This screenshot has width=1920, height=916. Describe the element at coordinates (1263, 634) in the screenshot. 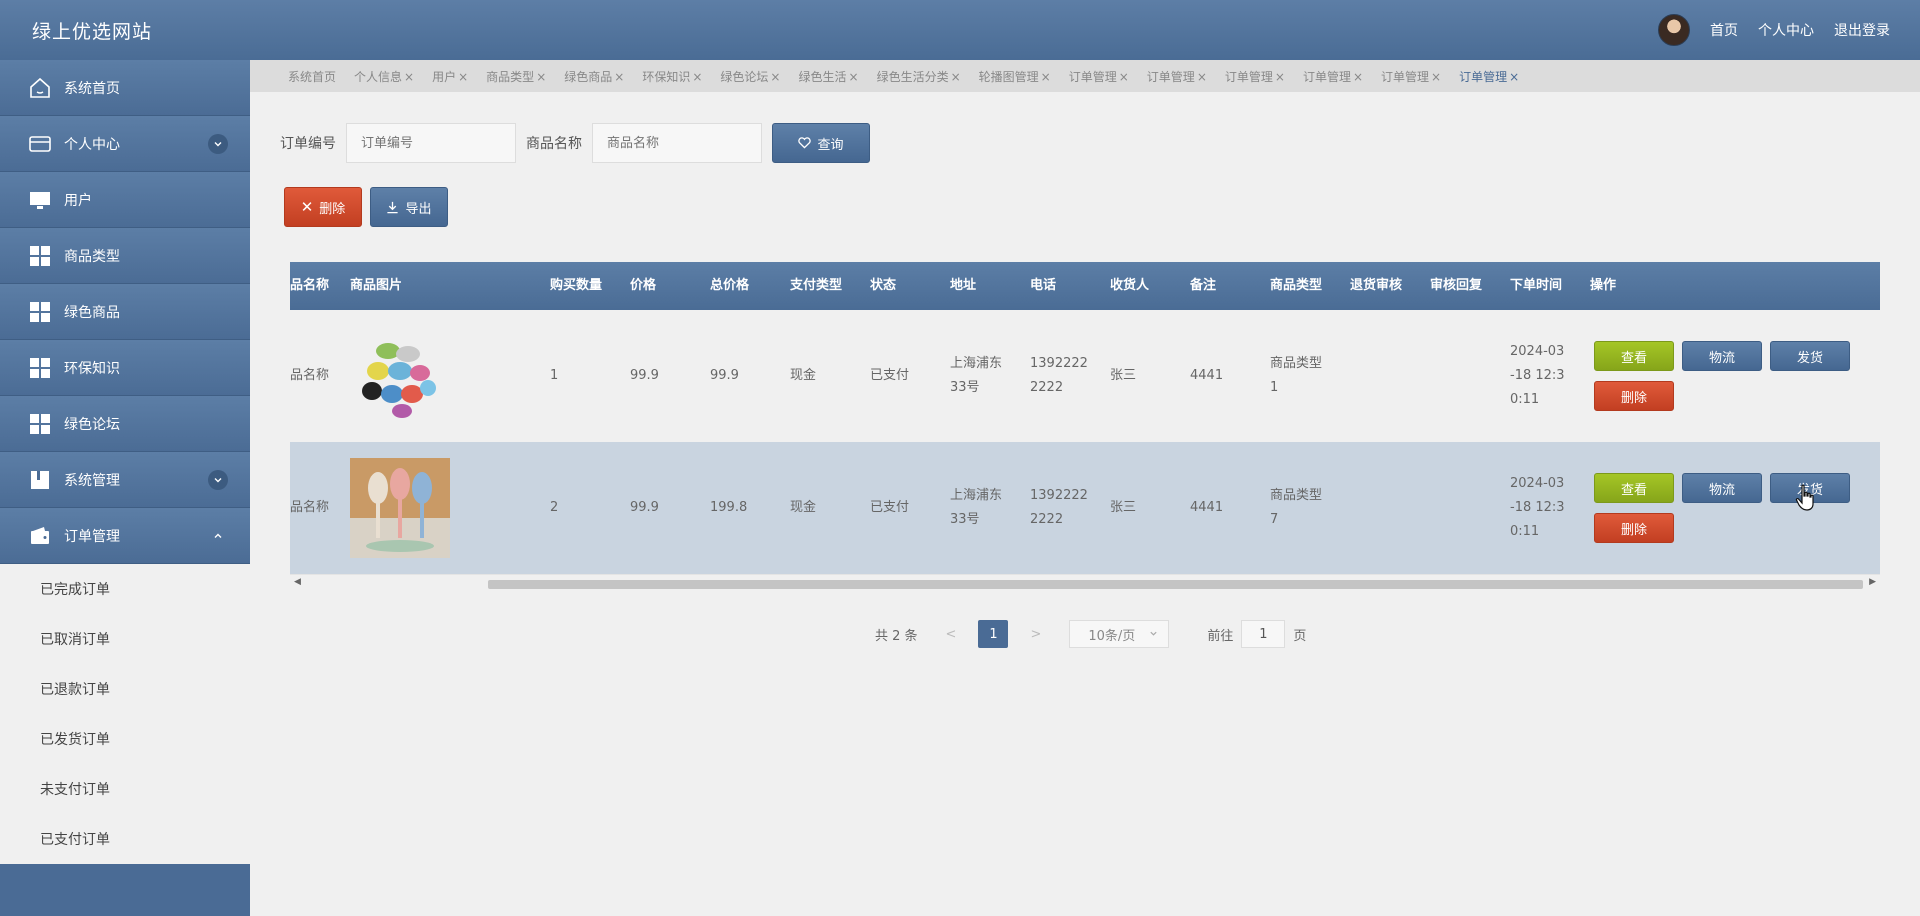

I see `goto-page-input: 1` at that location.